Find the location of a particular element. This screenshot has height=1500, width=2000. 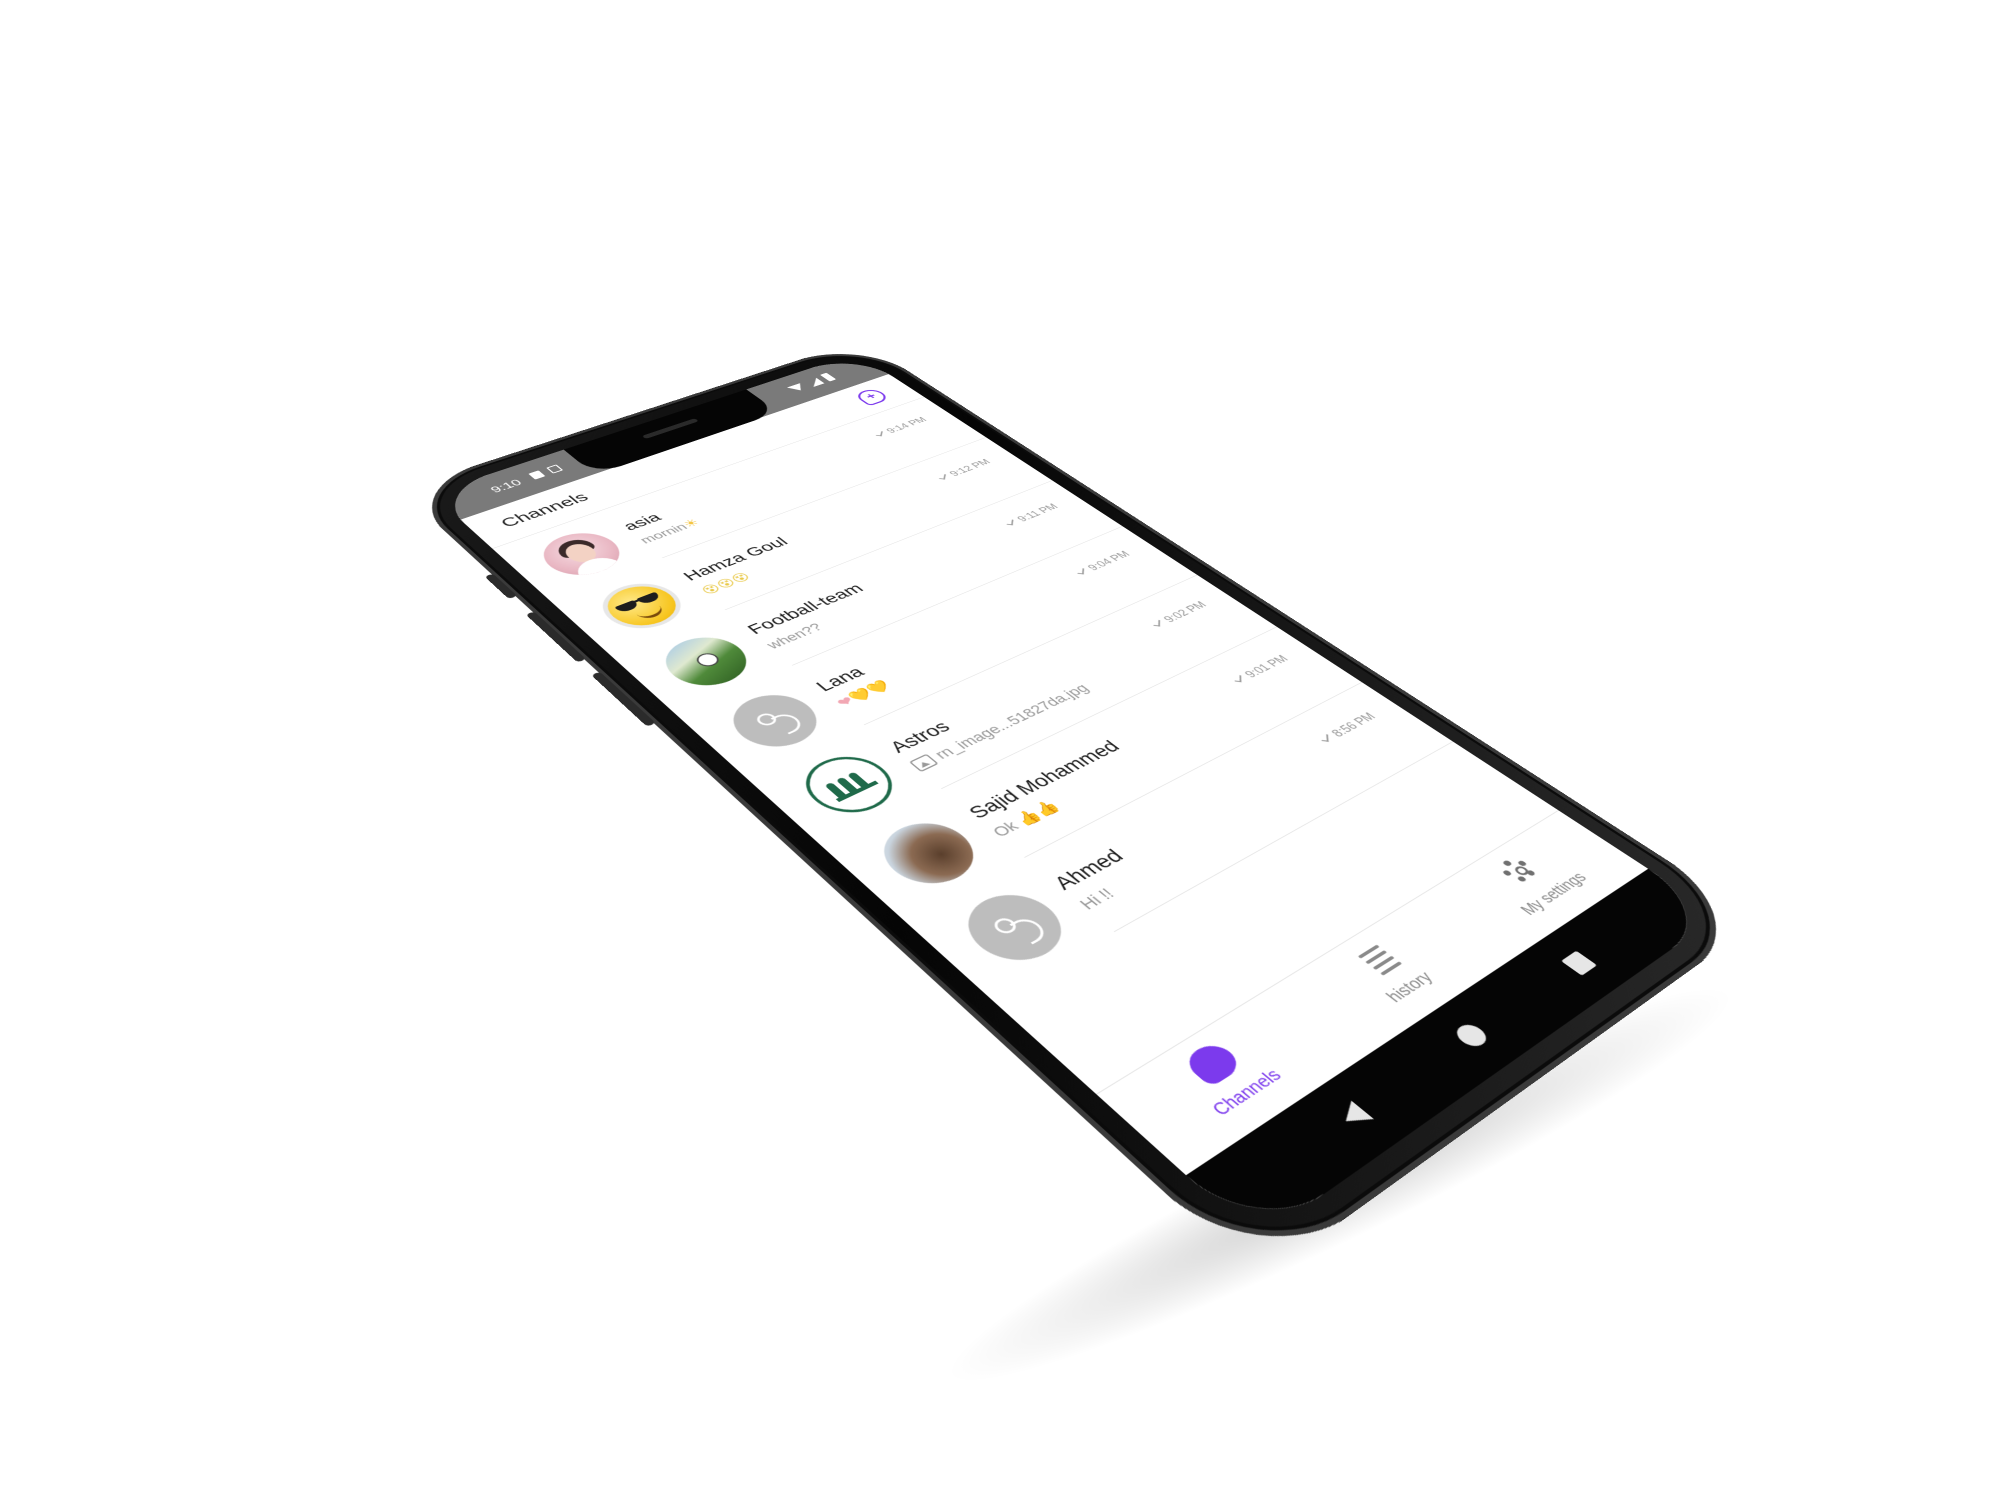

recents-button is located at coordinates (1579, 963).